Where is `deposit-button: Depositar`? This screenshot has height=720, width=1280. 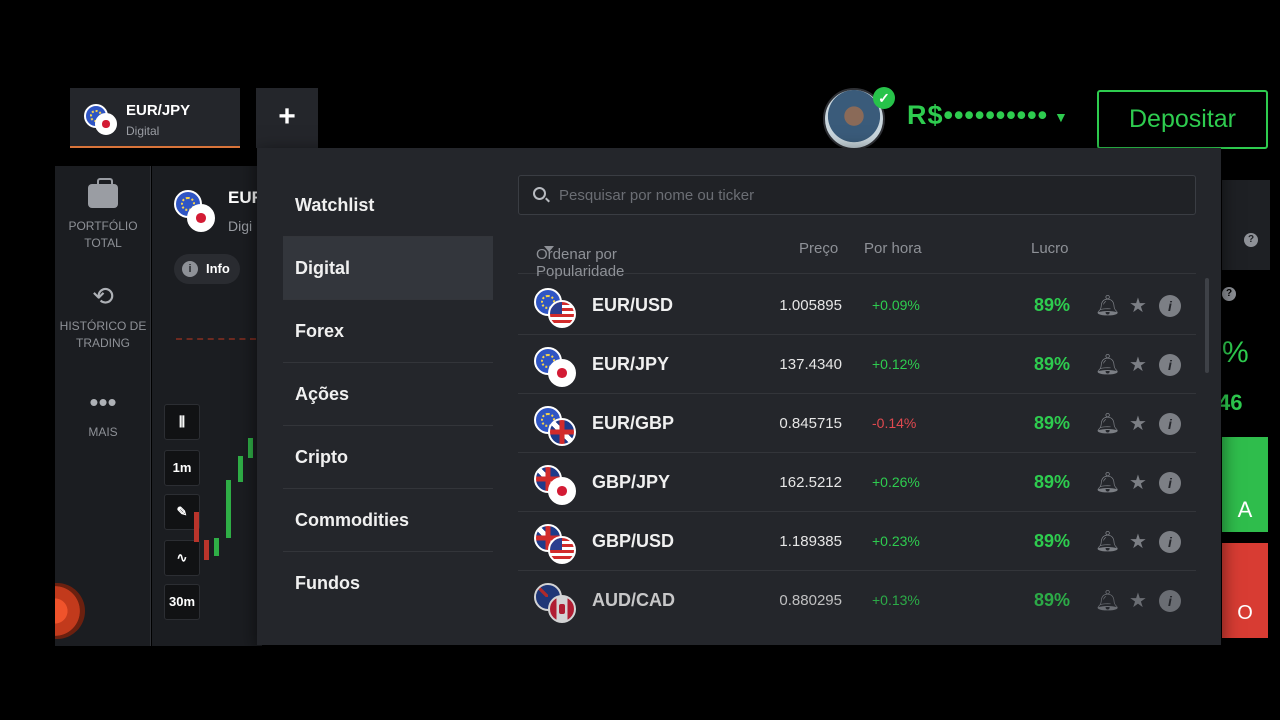 deposit-button: Depositar is located at coordinates (1182, 119).